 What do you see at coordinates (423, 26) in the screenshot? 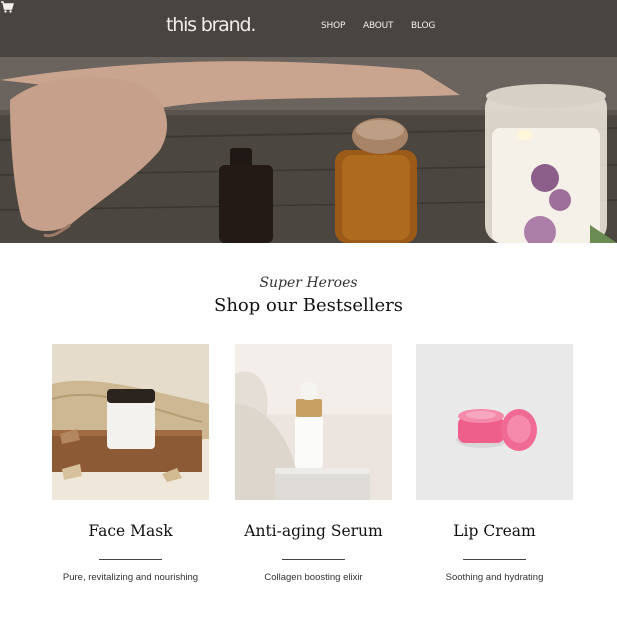
I see `nav-blog: BLOG` at bounding box center [423, 26].